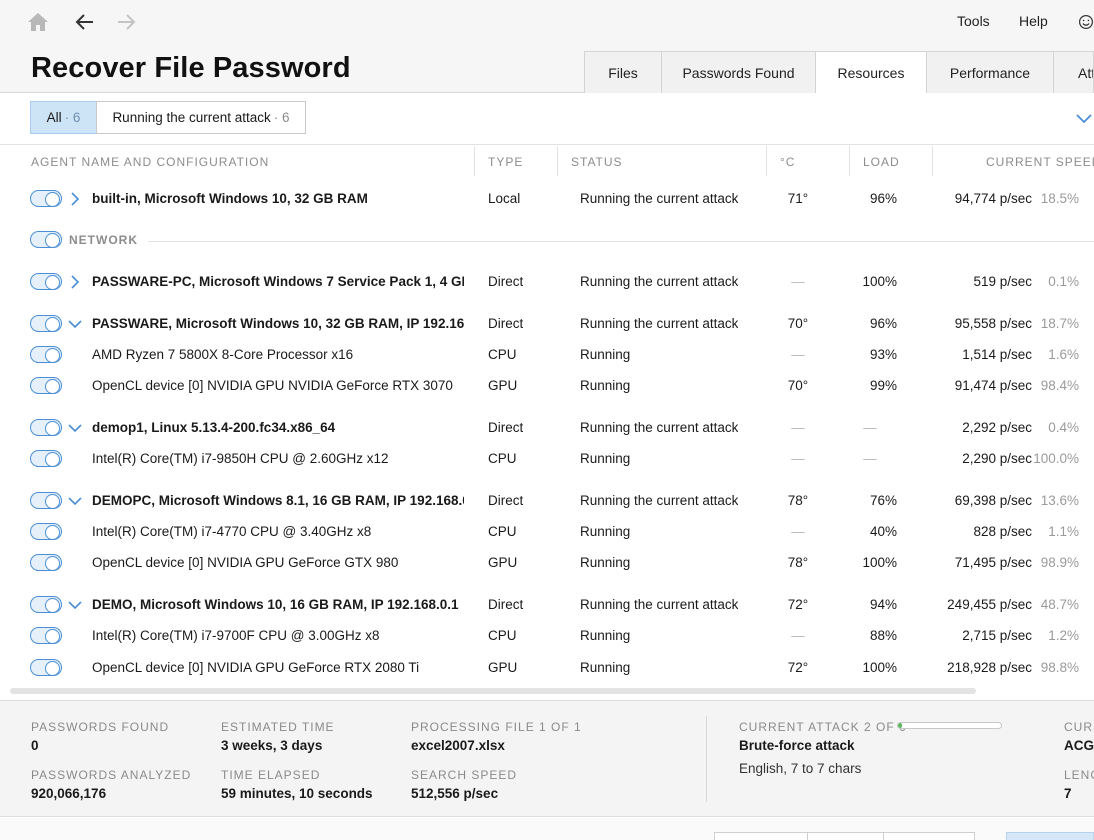 This screenshot has height=840, width=1094. What do you see at coordinates (1073, 72) in the screenshot?
I see `tab-attacks: Att` at bounding box center [1073, 72].